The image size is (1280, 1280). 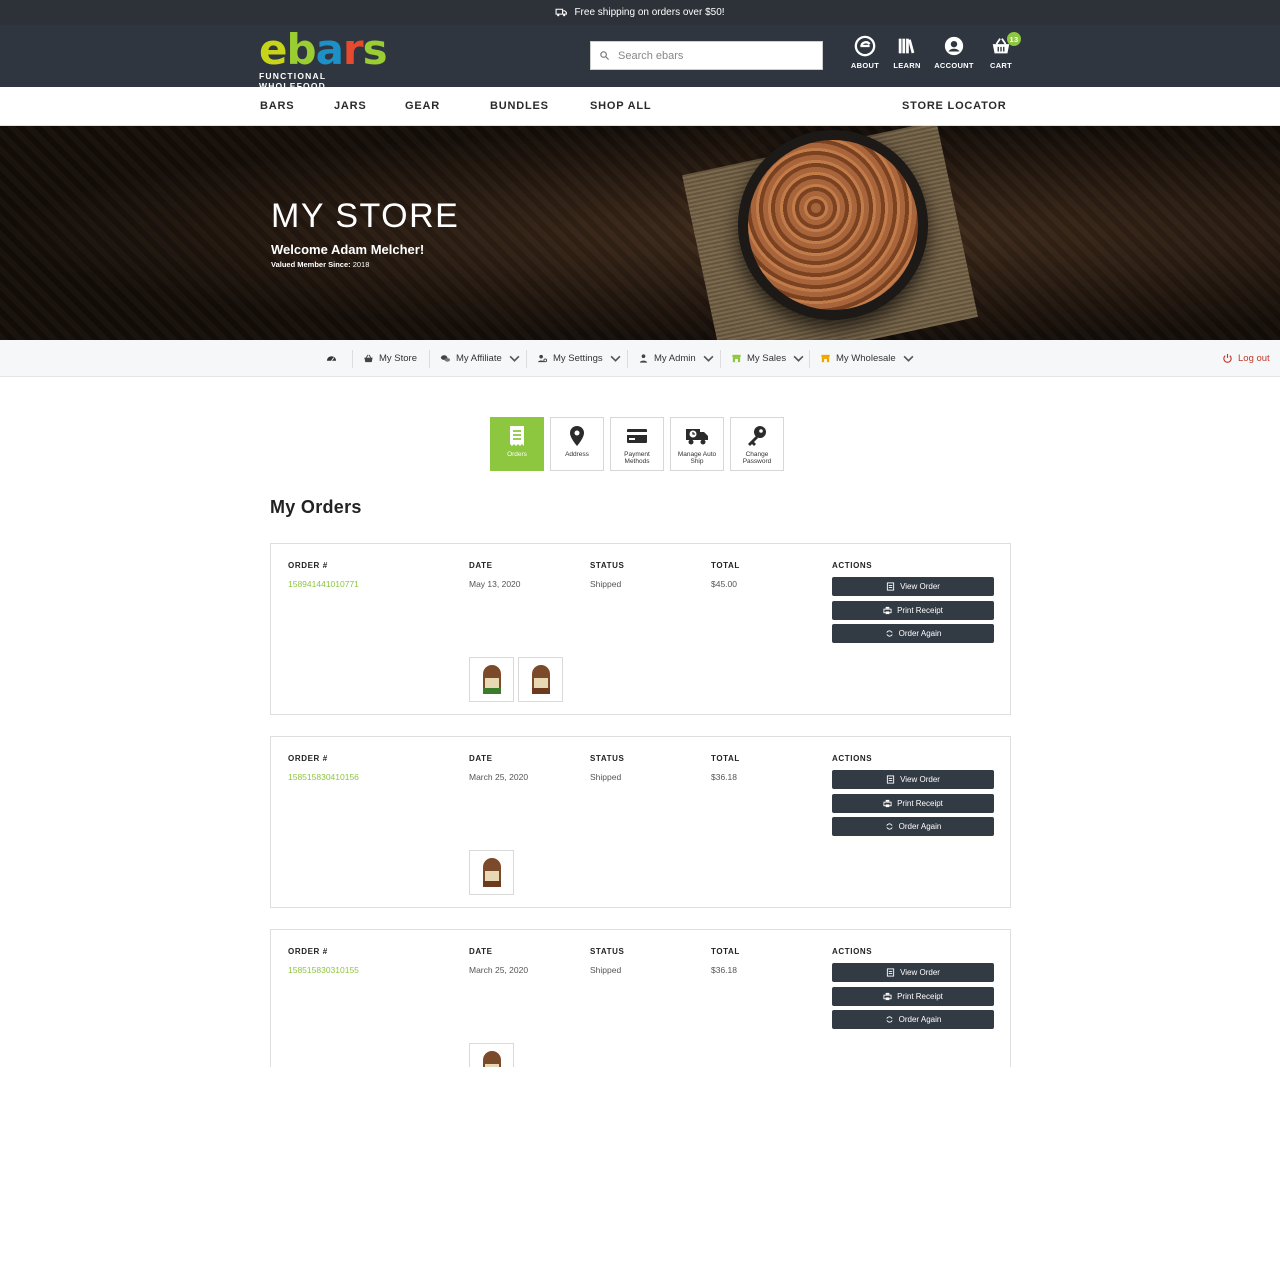 I want to click on order-number-link: 158515830310155, so click(x=323, y=970).